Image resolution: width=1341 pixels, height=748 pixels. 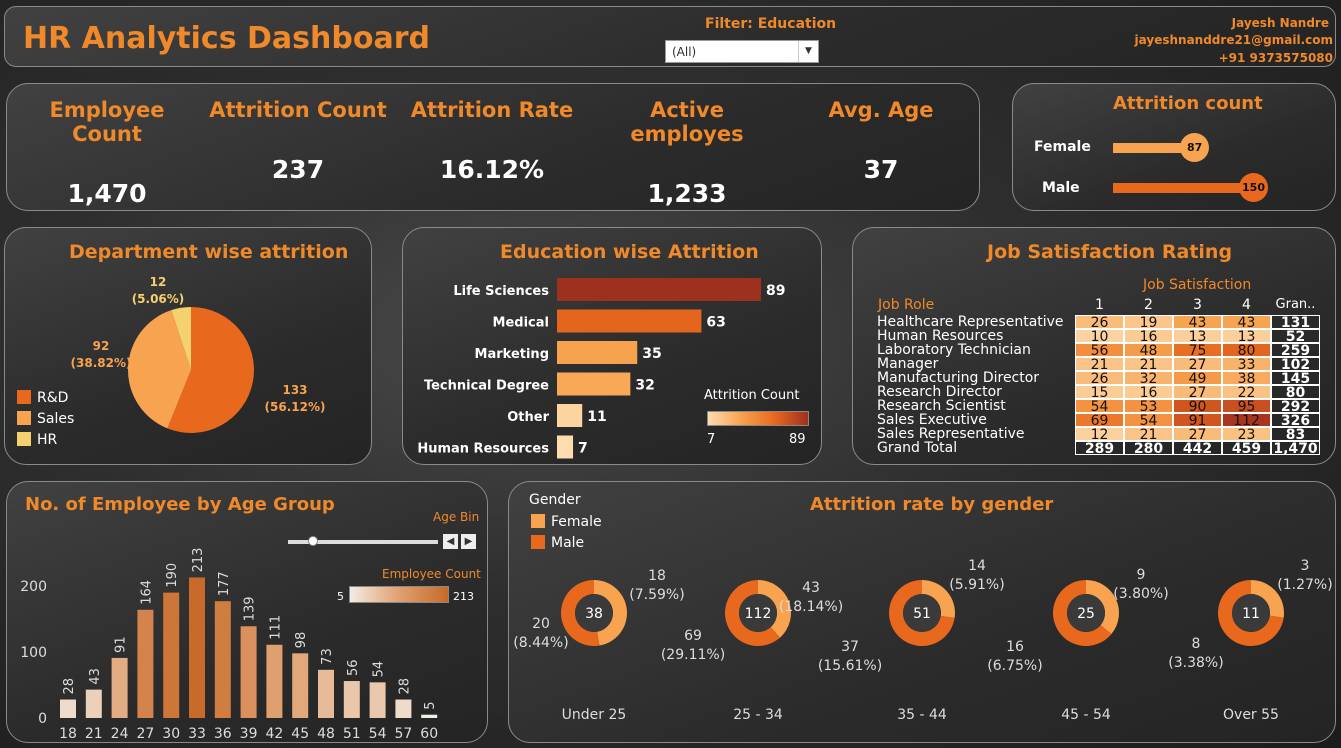 I want to click on chevron-down-icon: ▼, so click(x=808, y=51).